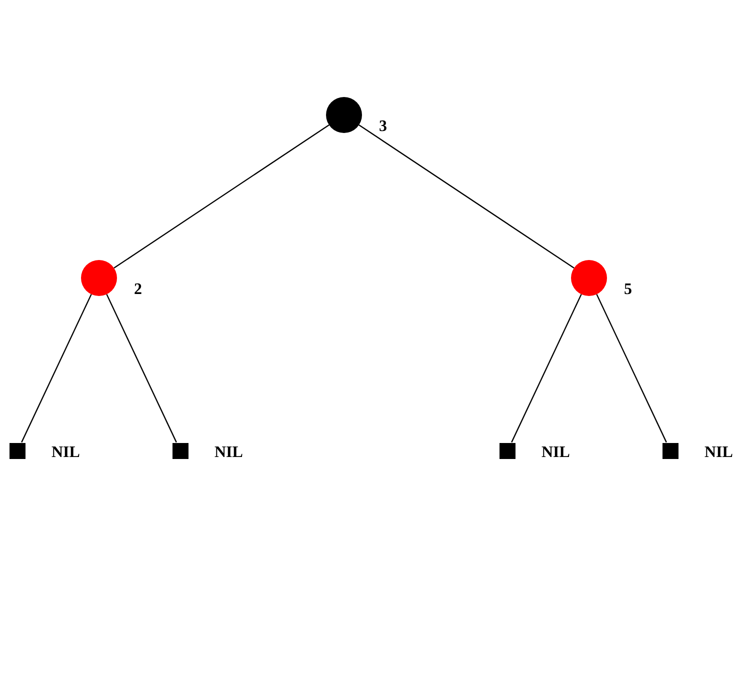 The height and width of the screenshot is (686, 750). What do you see at coordinates (628, 289) in the screenshot?
I see `node-label: 5` at bounding box center [628, 289].